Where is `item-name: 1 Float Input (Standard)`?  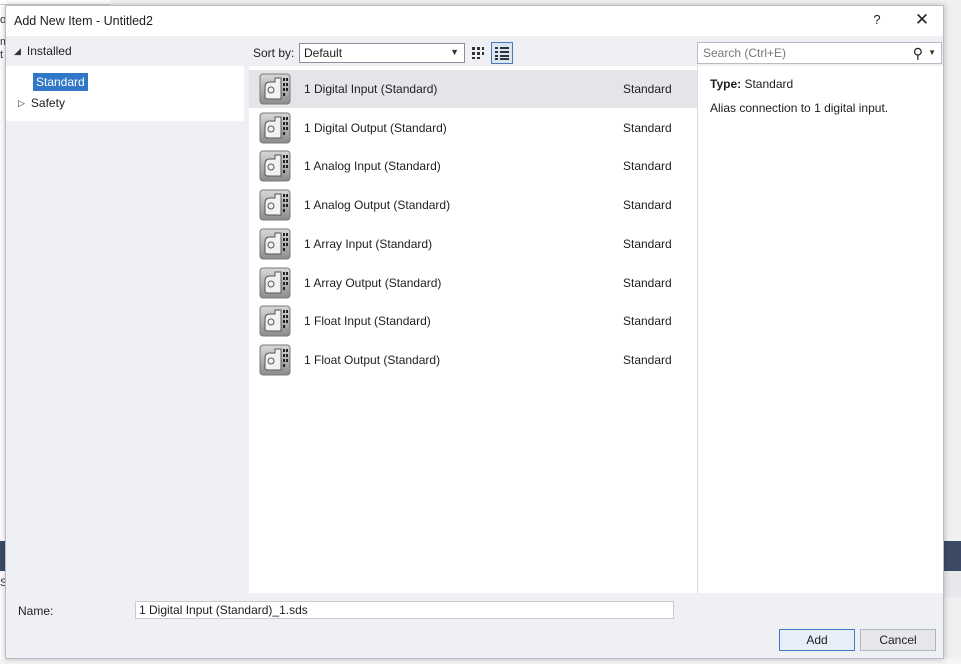 item-name: 1 Float Input (Standard) is located at coordinates (367, 321).